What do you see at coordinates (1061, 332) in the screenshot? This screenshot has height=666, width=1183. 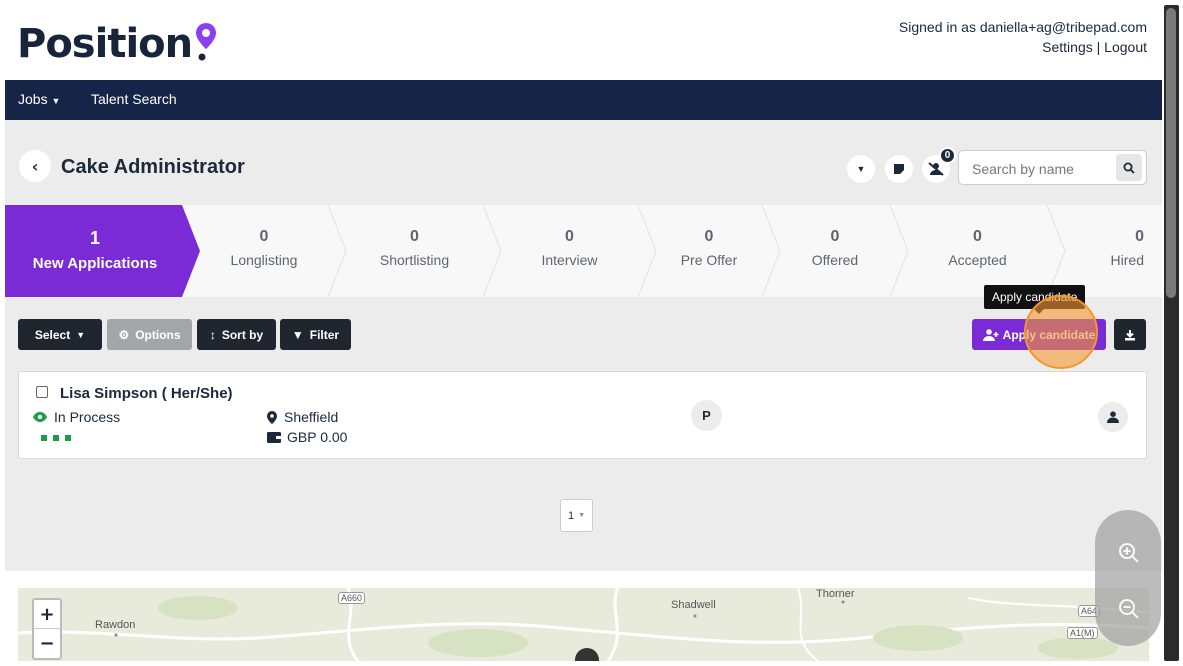 I see `click-indicator` at bounding box center [1061, 332].